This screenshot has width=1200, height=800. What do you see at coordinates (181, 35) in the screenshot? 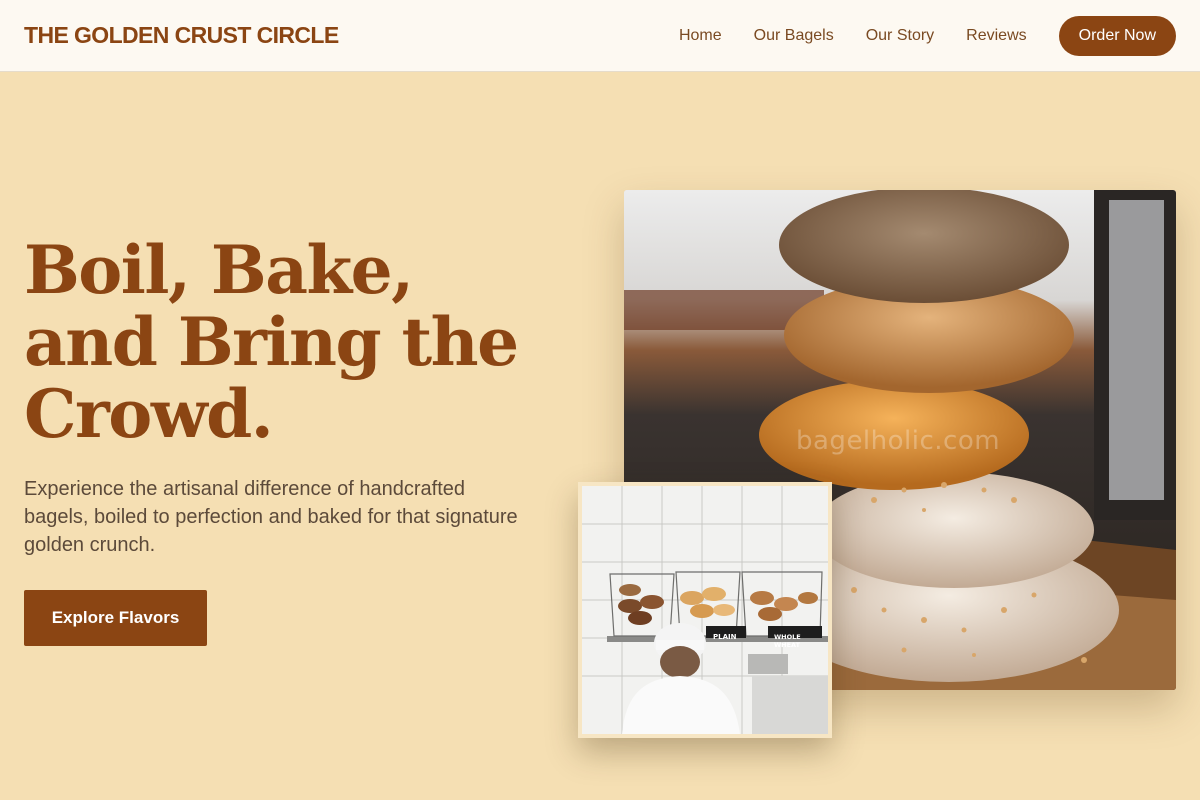
I see `brand-logo: THE GOLDEN CRUST CIRCLE` at bounding box center [181, 35].